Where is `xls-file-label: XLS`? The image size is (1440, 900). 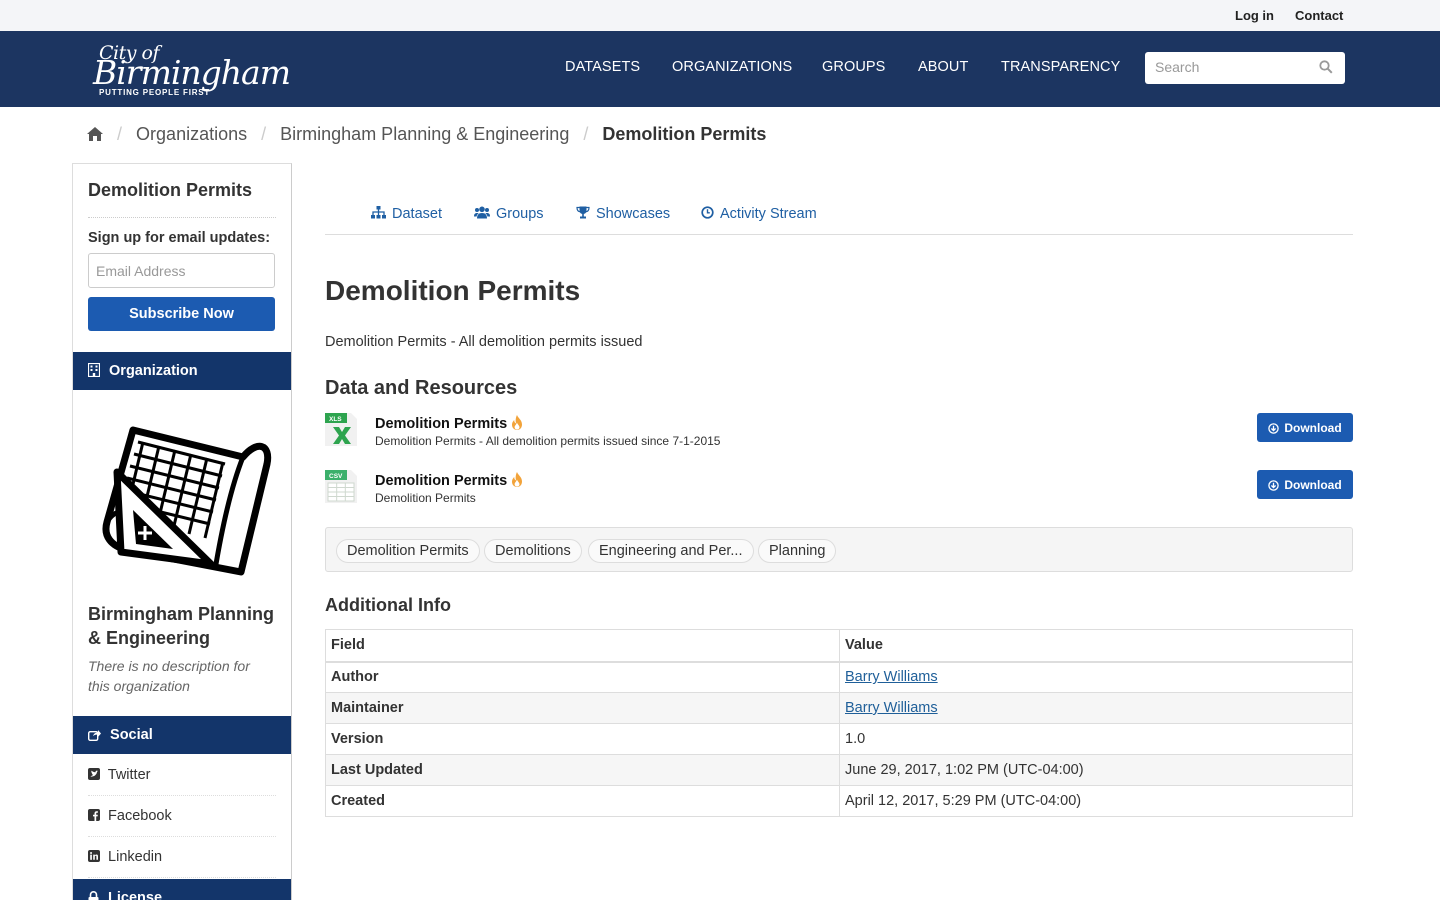 xls-file-label: XLS is located at coordinates (335, 419).